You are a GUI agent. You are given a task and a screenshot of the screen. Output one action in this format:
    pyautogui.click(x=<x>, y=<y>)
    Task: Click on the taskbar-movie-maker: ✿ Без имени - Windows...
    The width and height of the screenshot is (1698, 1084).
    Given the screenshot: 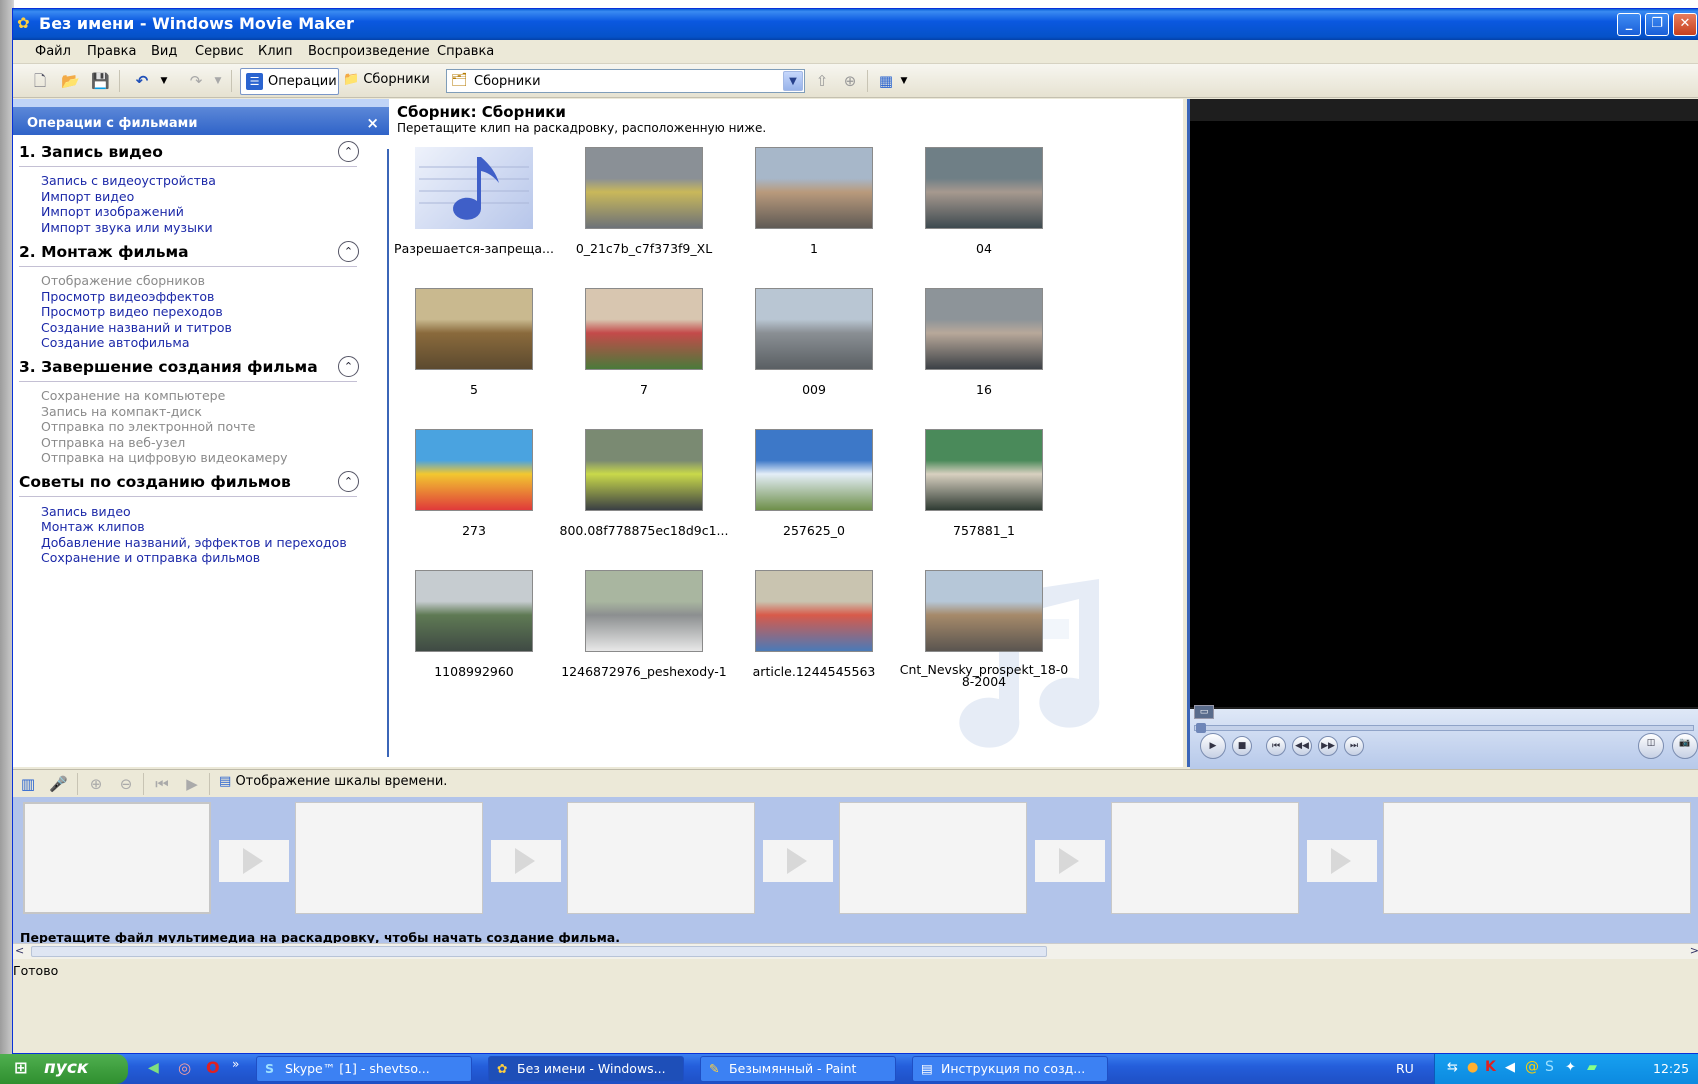 What is the action you would take?
    pyautogui.click(x=586, y=1069)
    